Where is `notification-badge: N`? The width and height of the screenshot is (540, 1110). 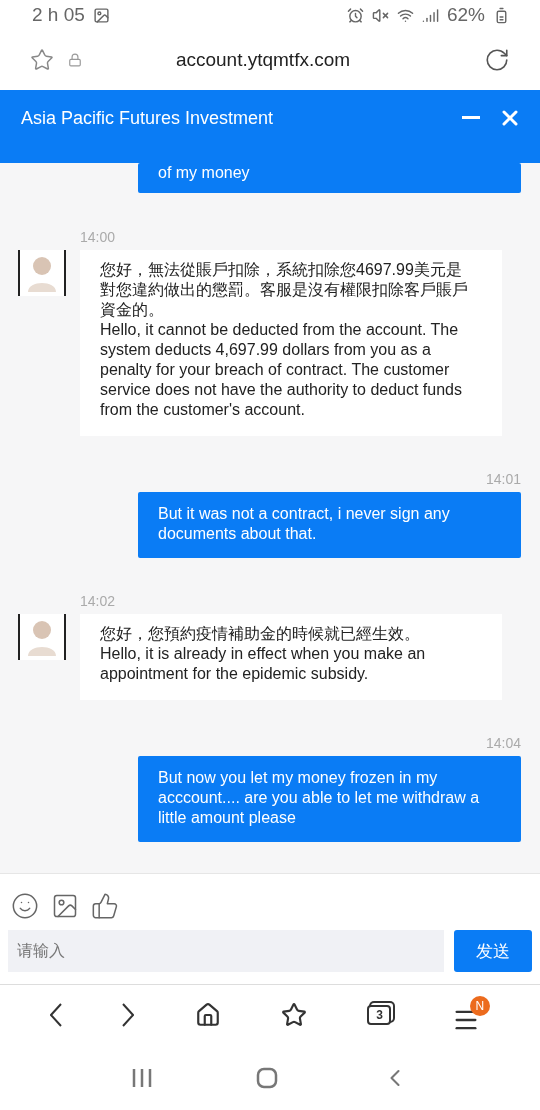 notification-badge: N is located at coordinates (479, 1006).